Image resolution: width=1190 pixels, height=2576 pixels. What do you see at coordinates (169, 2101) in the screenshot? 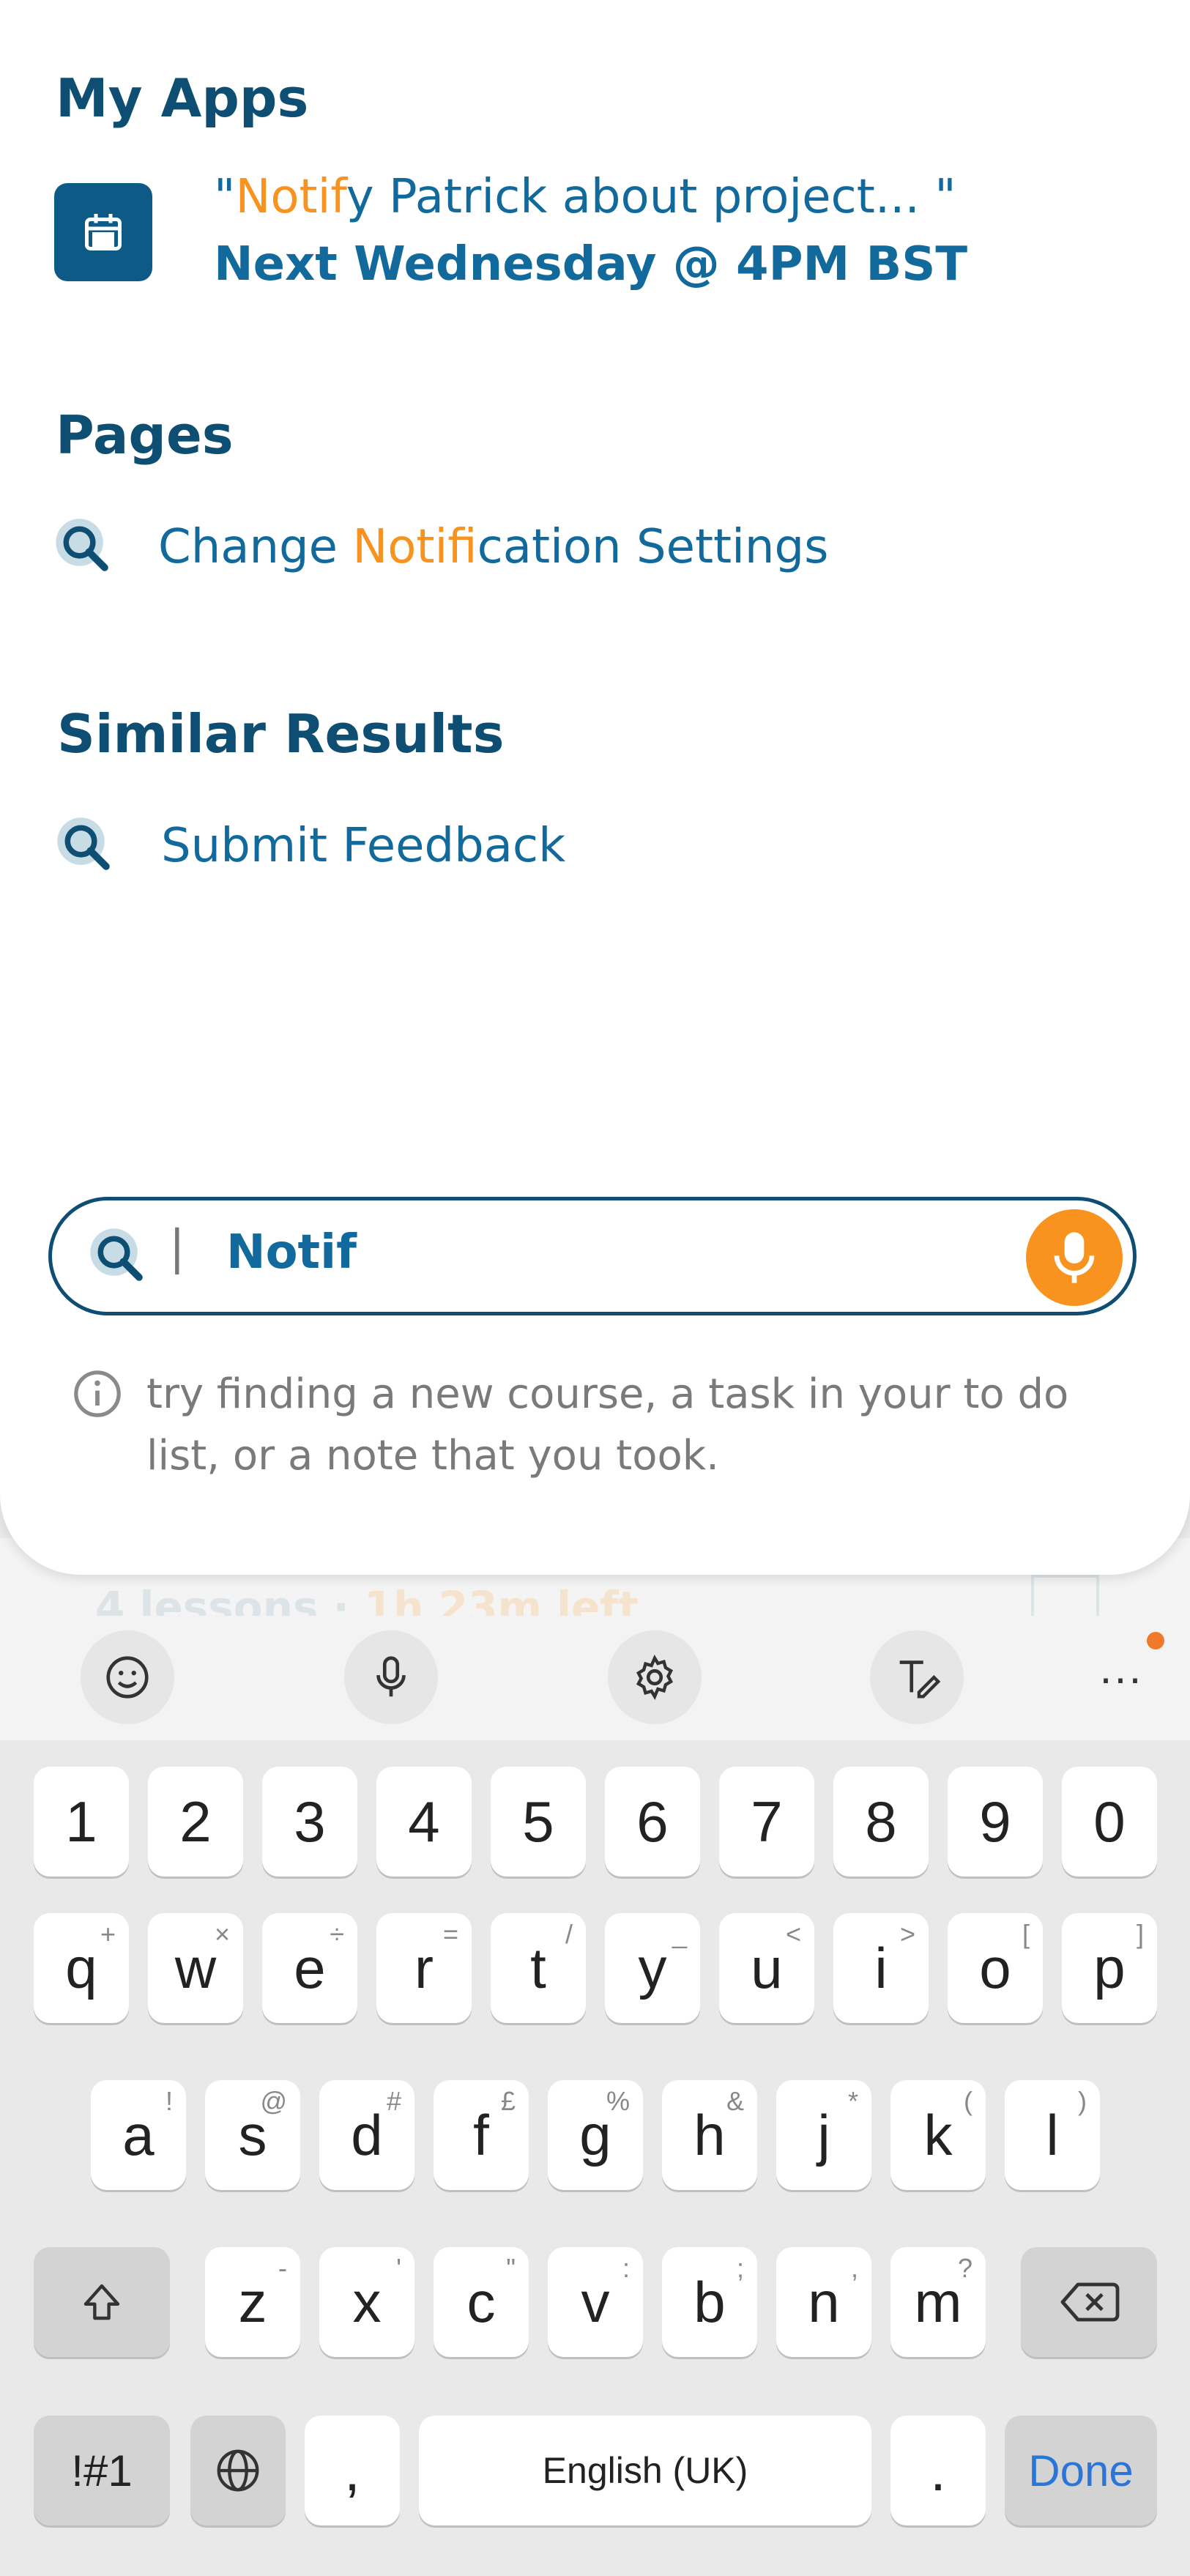
I see `key-secondary-label: !` at bounding box center [169, 2101].